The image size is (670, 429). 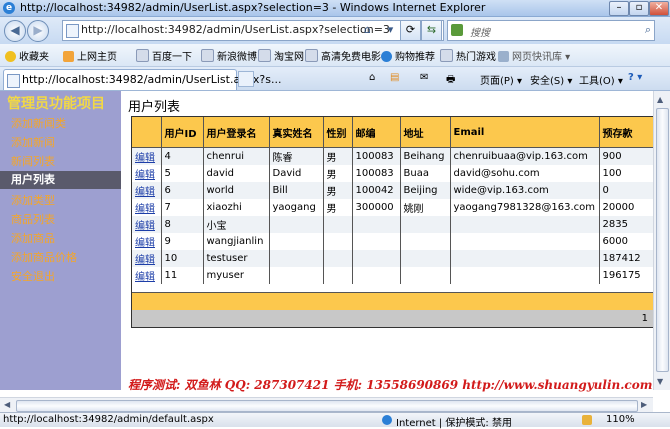 What do you see at coordinates (410, 30) in the screenshot?
I see `refresh-button: ⟳` at bounding box center [410, 30].